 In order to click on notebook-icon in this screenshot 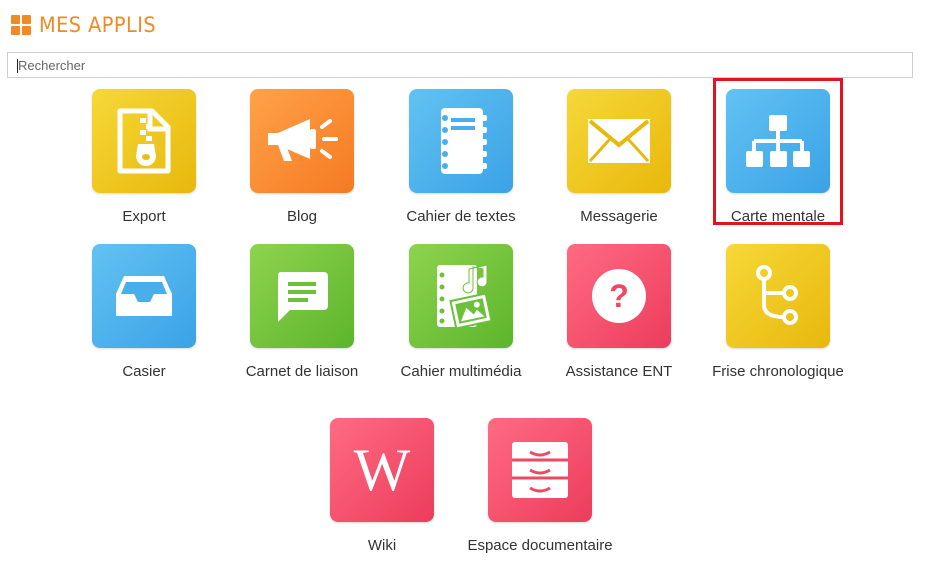, I will do `click(464, 141)`.